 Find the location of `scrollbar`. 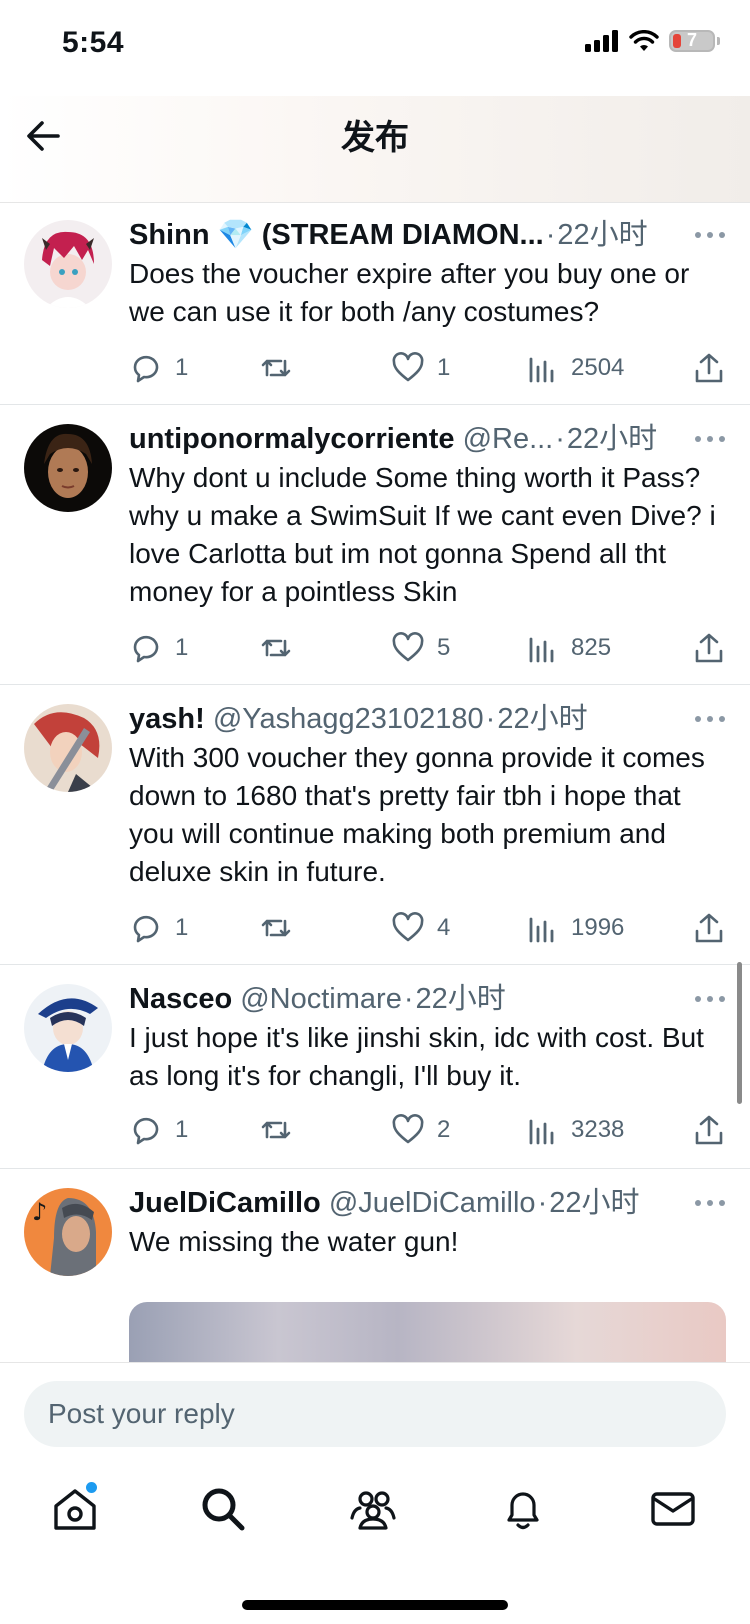

scrollbar is located at coordinates (739, 1033).